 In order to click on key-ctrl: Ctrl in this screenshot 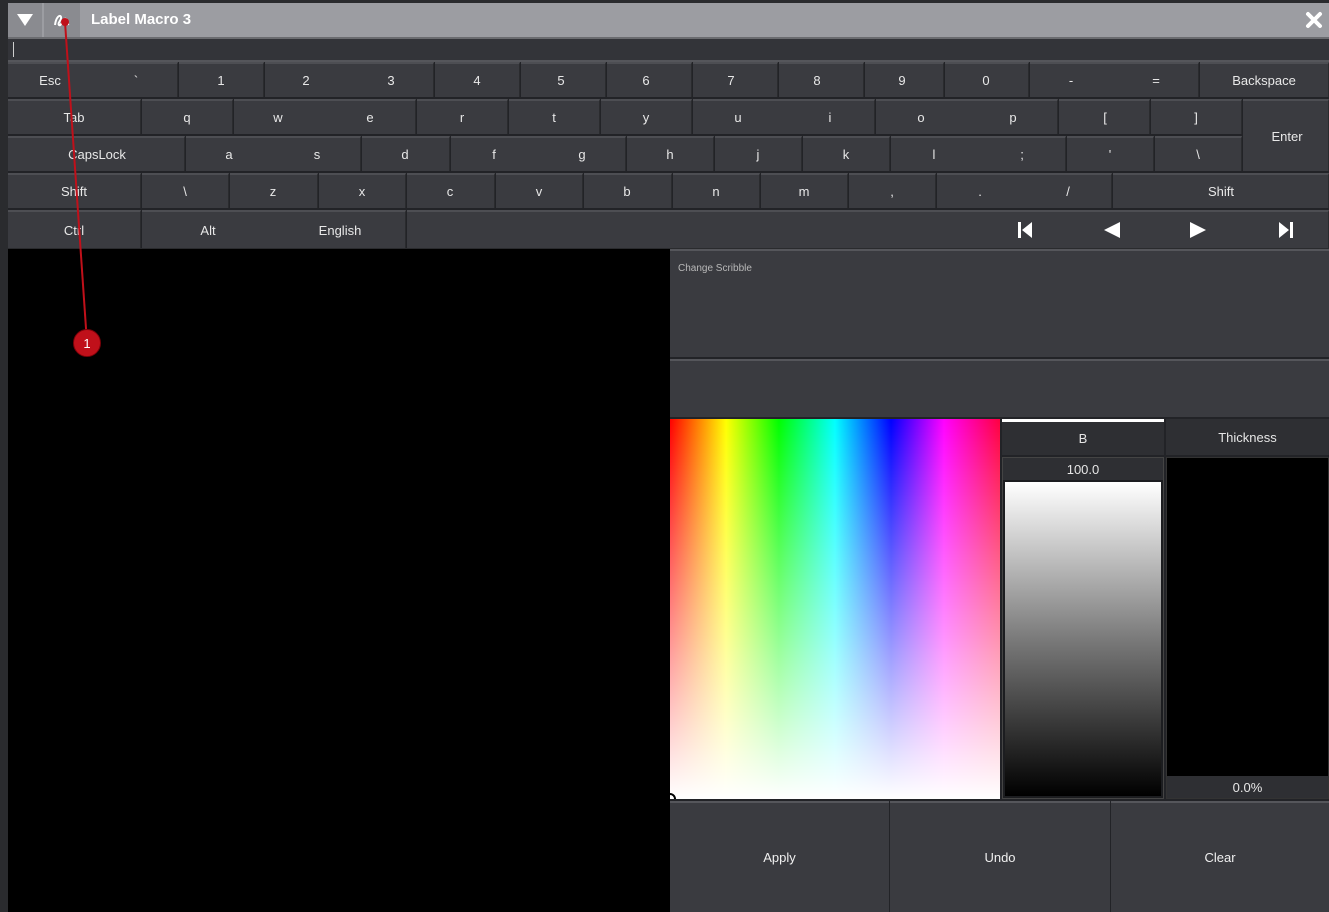, I will do `click(74, 229)`.